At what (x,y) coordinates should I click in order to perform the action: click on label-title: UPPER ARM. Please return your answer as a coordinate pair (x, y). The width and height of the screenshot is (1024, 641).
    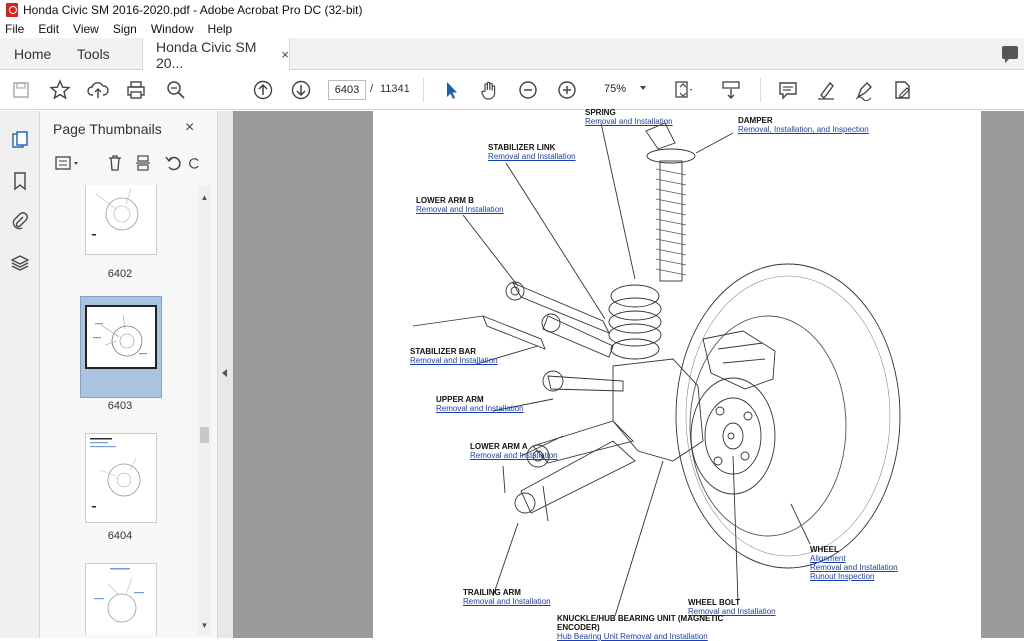
    Looking at the image, I should click on (460, 399).